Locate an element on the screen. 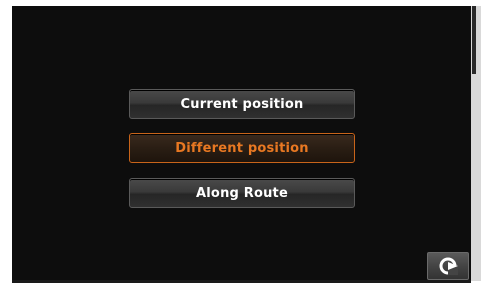 Image resolution: width=481 pixels, height=283 pixels. current-position-button: Current position is located at coordinates (242, 104).